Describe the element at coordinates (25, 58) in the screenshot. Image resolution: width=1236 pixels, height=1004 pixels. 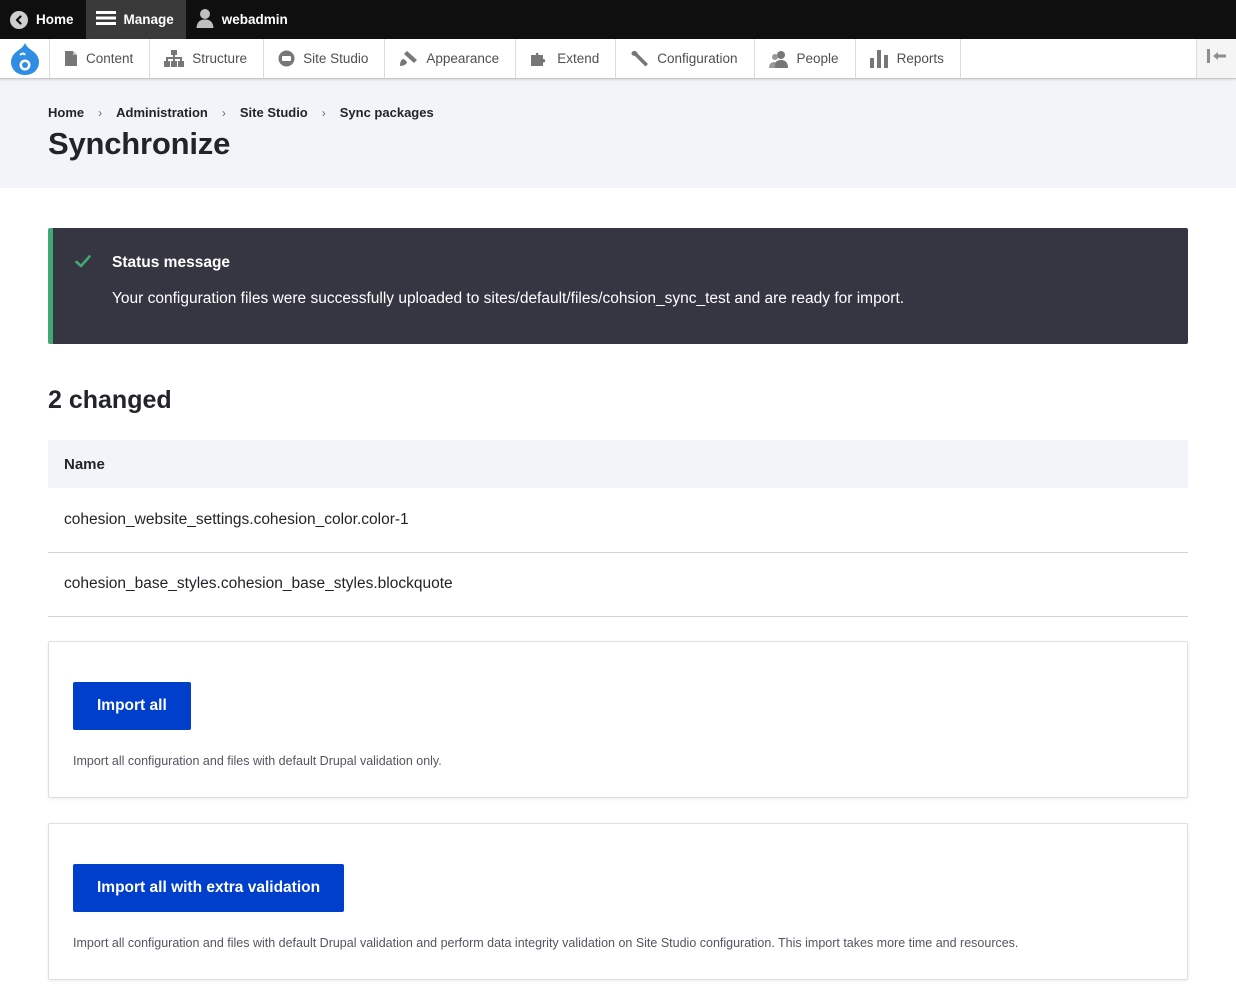
I see `drupal-logo-icon` at that location.